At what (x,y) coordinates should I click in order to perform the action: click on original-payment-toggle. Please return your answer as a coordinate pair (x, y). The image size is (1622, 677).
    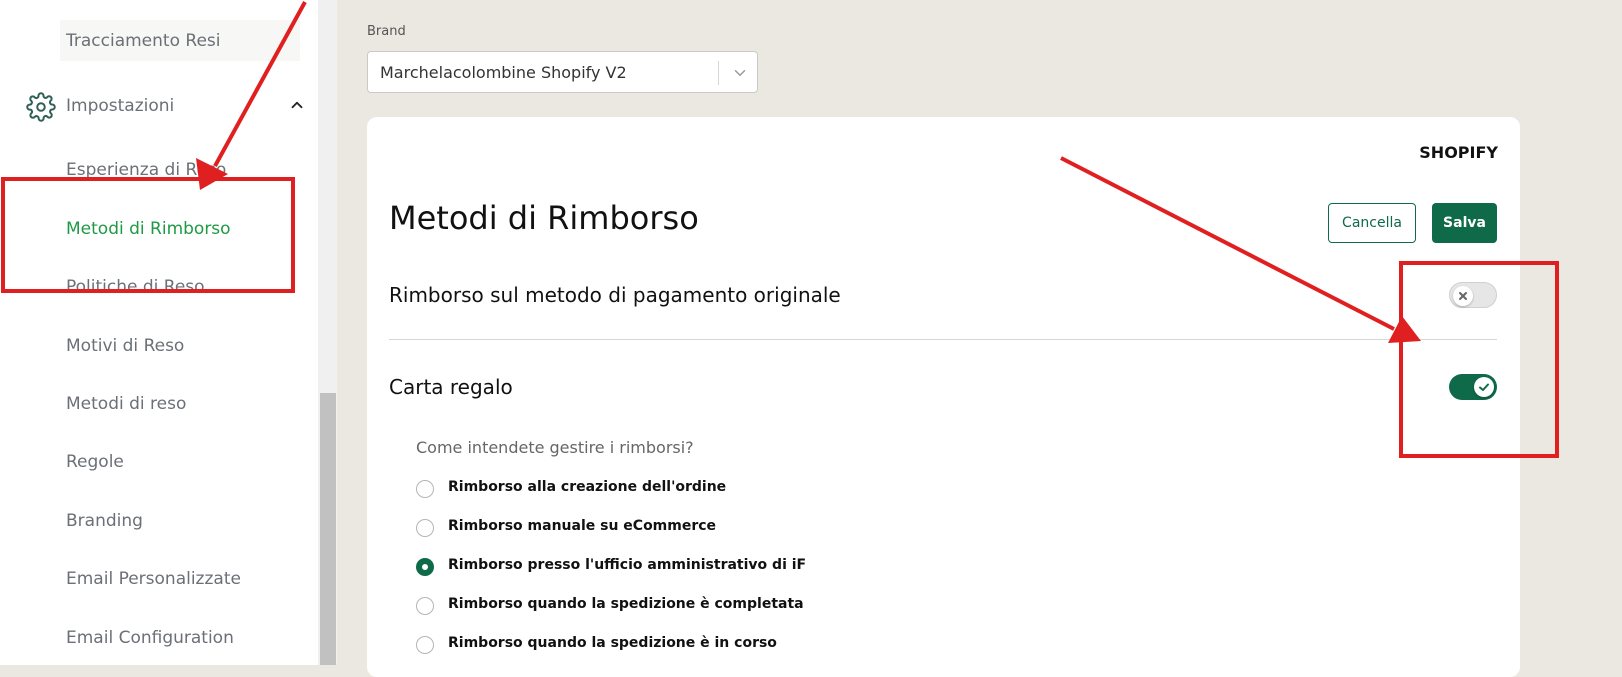
    Looking at the image, I should click on (1473, 295).